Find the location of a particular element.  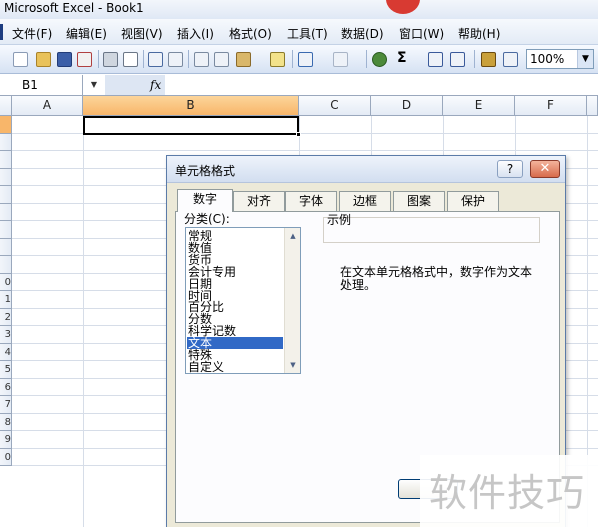

category-scrollbar: ▲ ▼ is located at coordinates (292, 300).